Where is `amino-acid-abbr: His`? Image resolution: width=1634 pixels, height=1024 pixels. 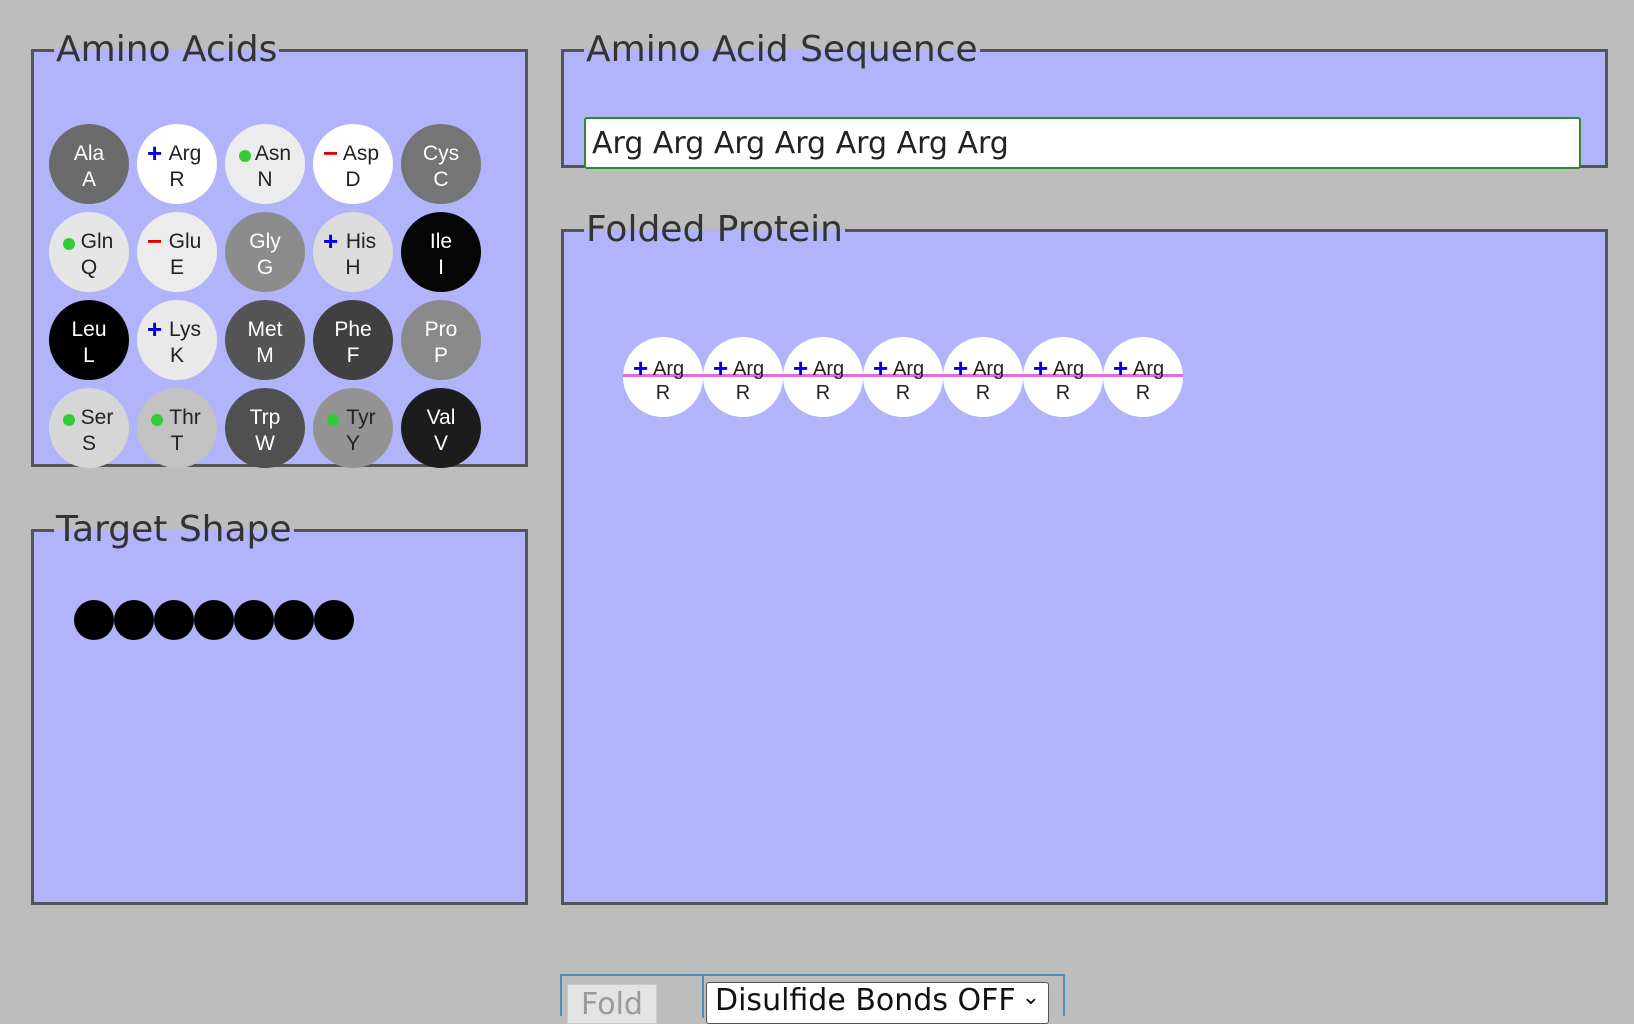
amino-acid-abbr: His is located at coordinates (361, 241).